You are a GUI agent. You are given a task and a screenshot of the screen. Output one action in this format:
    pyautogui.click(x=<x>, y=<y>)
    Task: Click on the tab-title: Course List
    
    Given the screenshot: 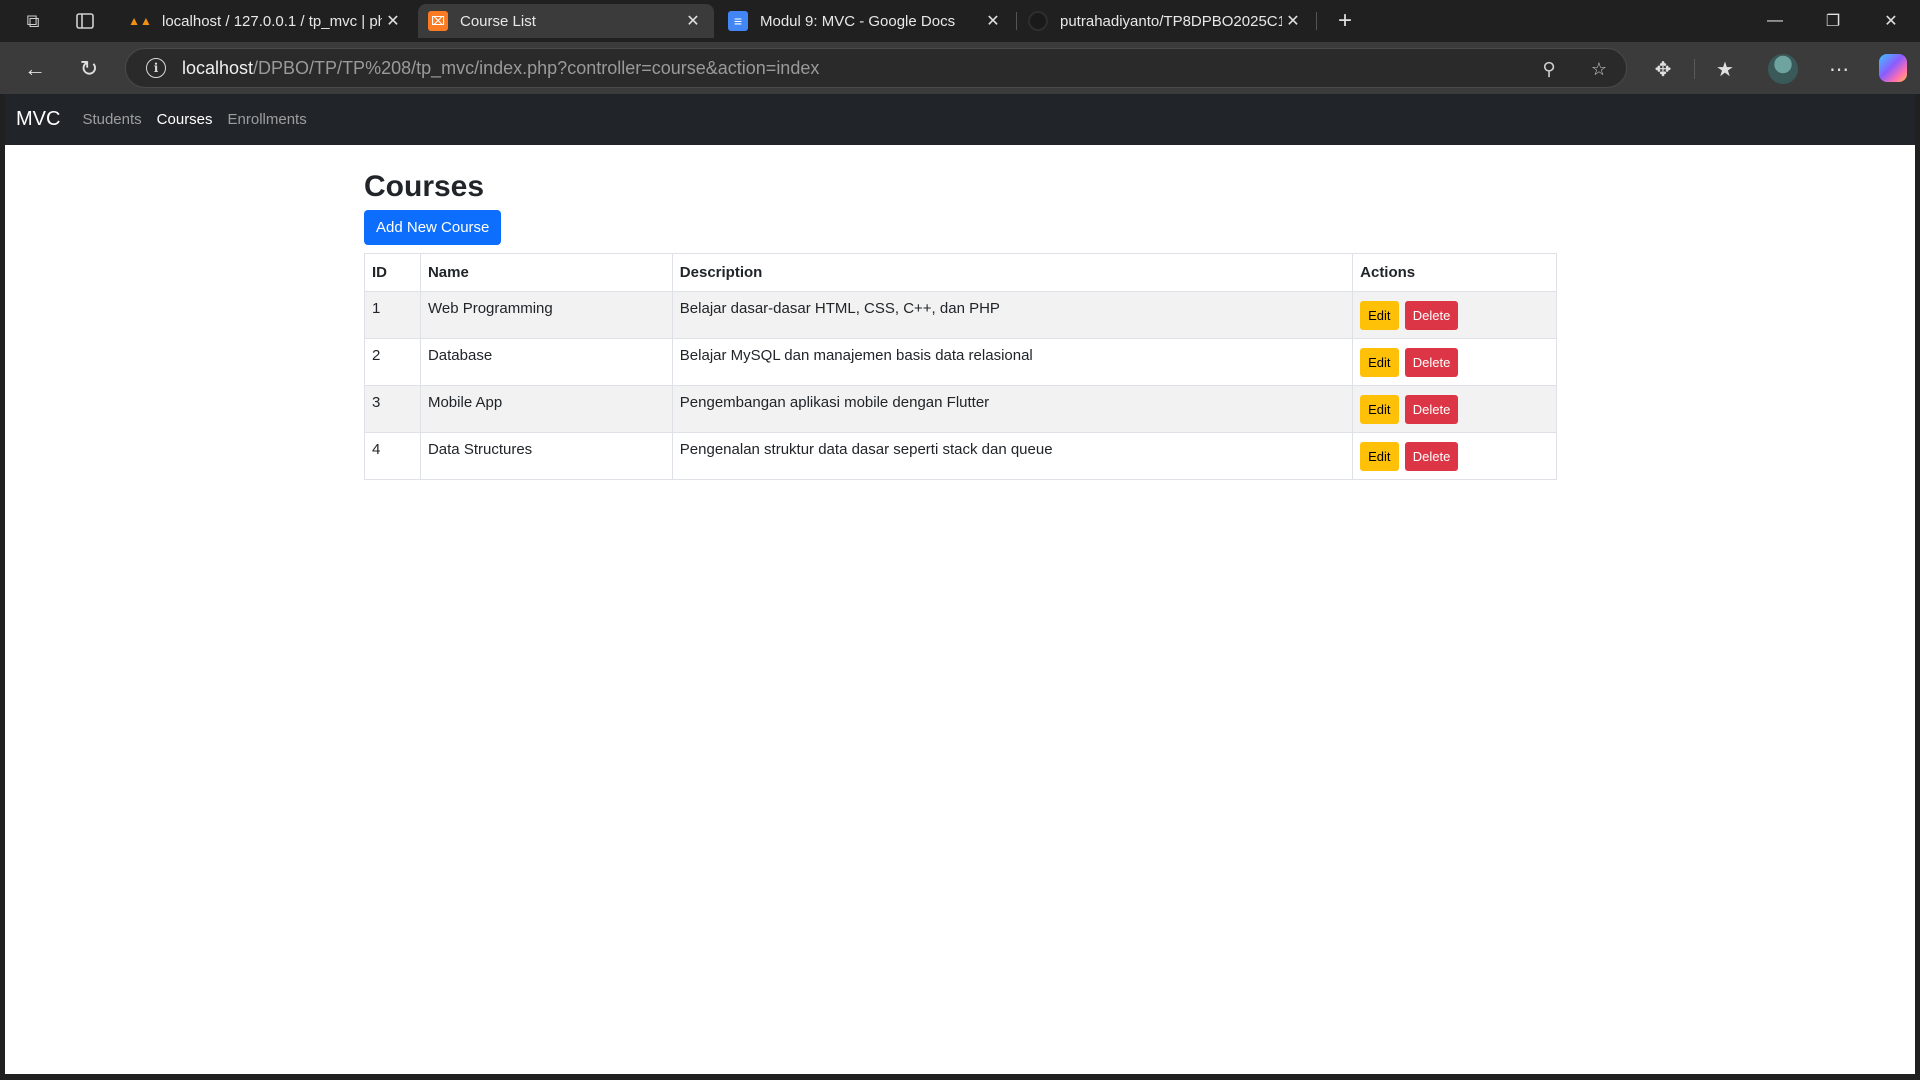 What is the action you would take?
    pyautogui.click(x=498, y=21)
    